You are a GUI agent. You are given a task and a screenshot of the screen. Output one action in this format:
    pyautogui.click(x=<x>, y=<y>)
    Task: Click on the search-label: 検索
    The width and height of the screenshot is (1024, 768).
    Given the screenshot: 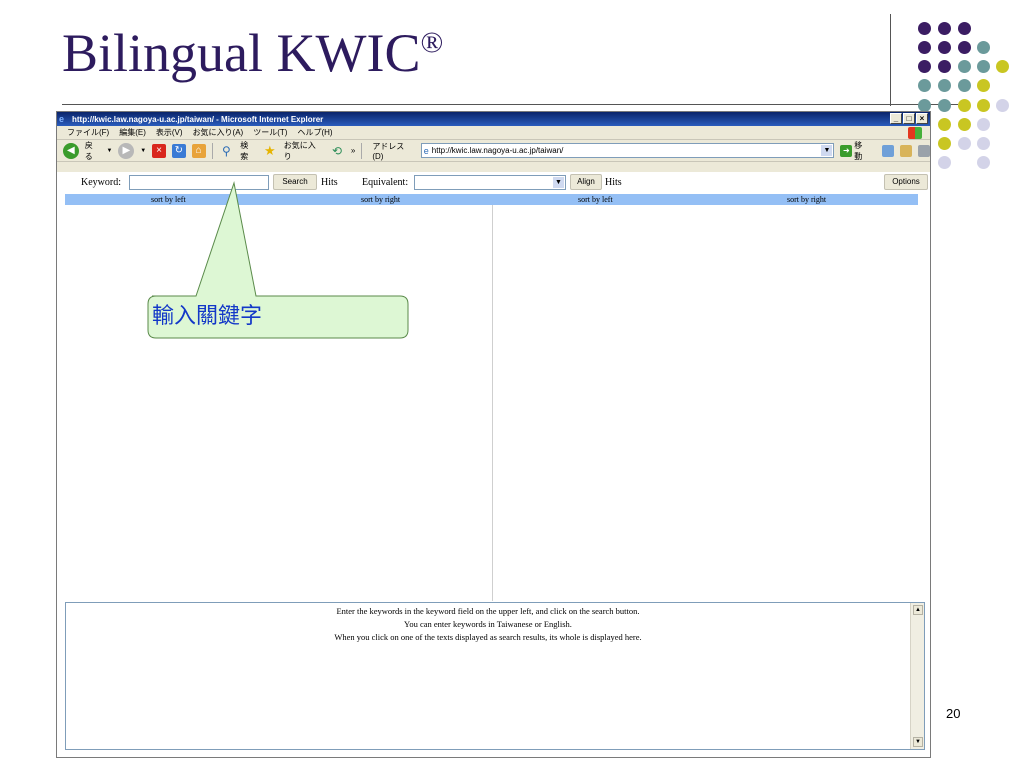 What is the action you would take?
    pyautogui.click(x=248, y=151)
    